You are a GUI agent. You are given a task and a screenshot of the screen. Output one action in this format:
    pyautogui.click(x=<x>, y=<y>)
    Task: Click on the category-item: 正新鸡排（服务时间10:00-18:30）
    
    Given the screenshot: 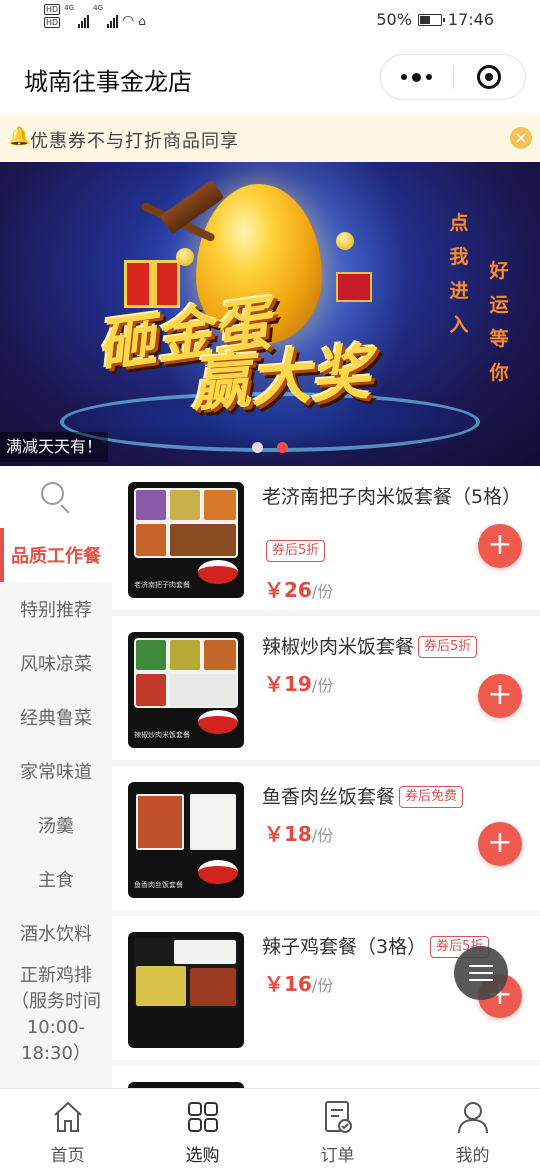 What is the action you would take?
    pyautogui.click(x=56, y=1015)
    